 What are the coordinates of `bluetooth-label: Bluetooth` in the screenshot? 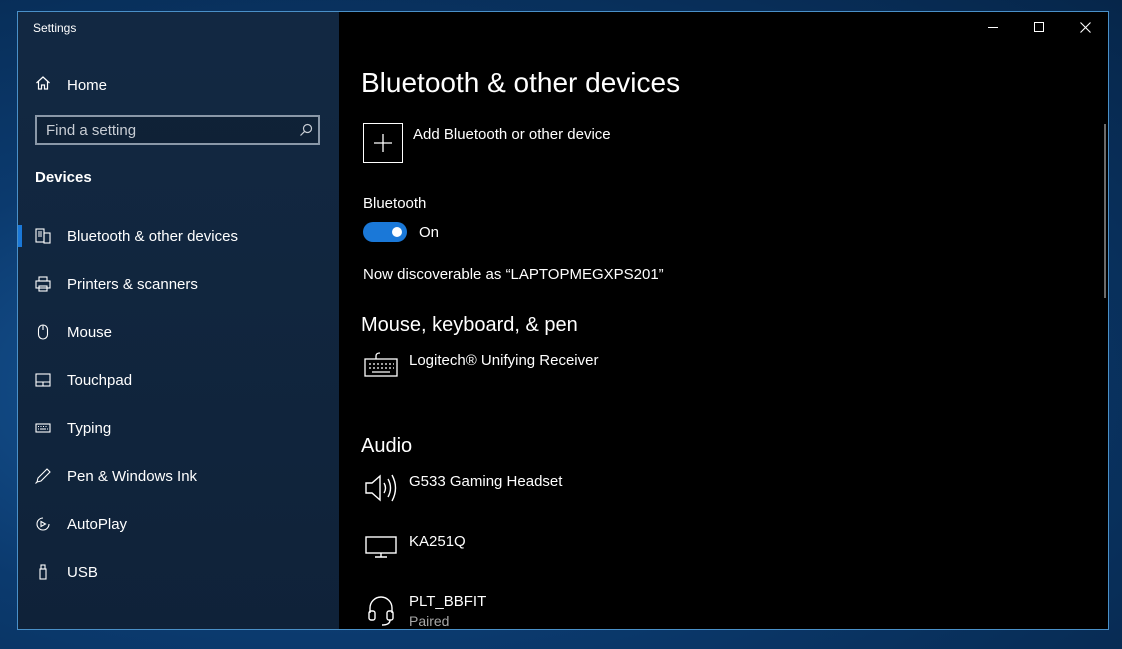 It's located at (395, 203).